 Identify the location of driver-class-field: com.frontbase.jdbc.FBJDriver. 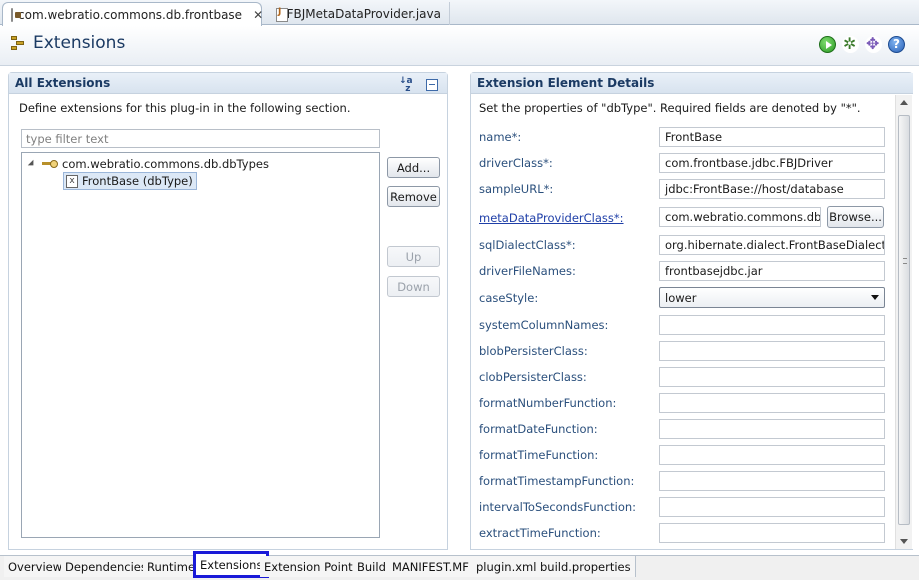
(772, 163).